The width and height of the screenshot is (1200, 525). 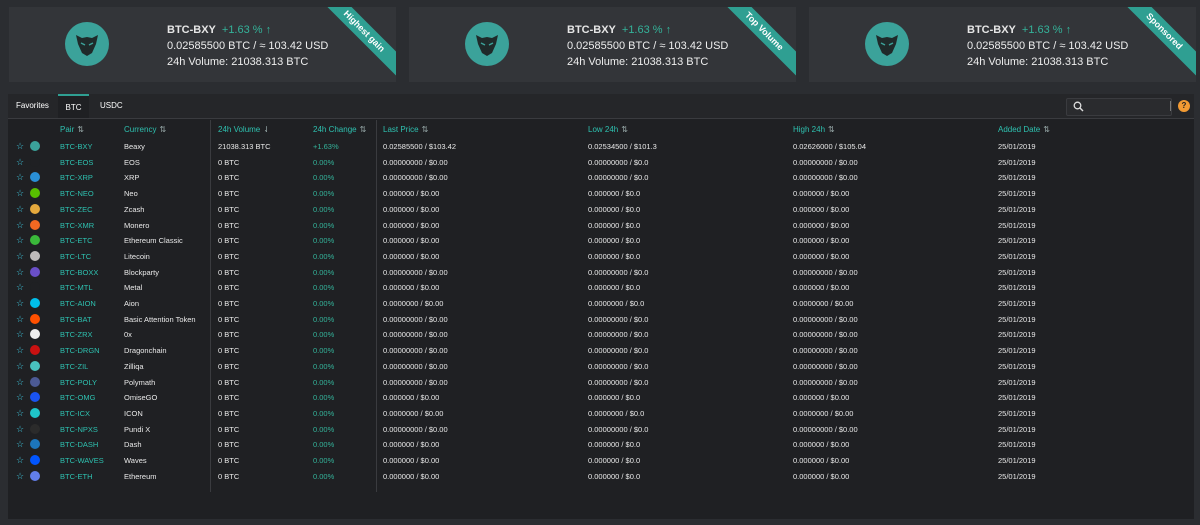 What do you see at coordinates (1119, 107) in the screenshot?
I see `search-input` at bounding box center [1119, 107].